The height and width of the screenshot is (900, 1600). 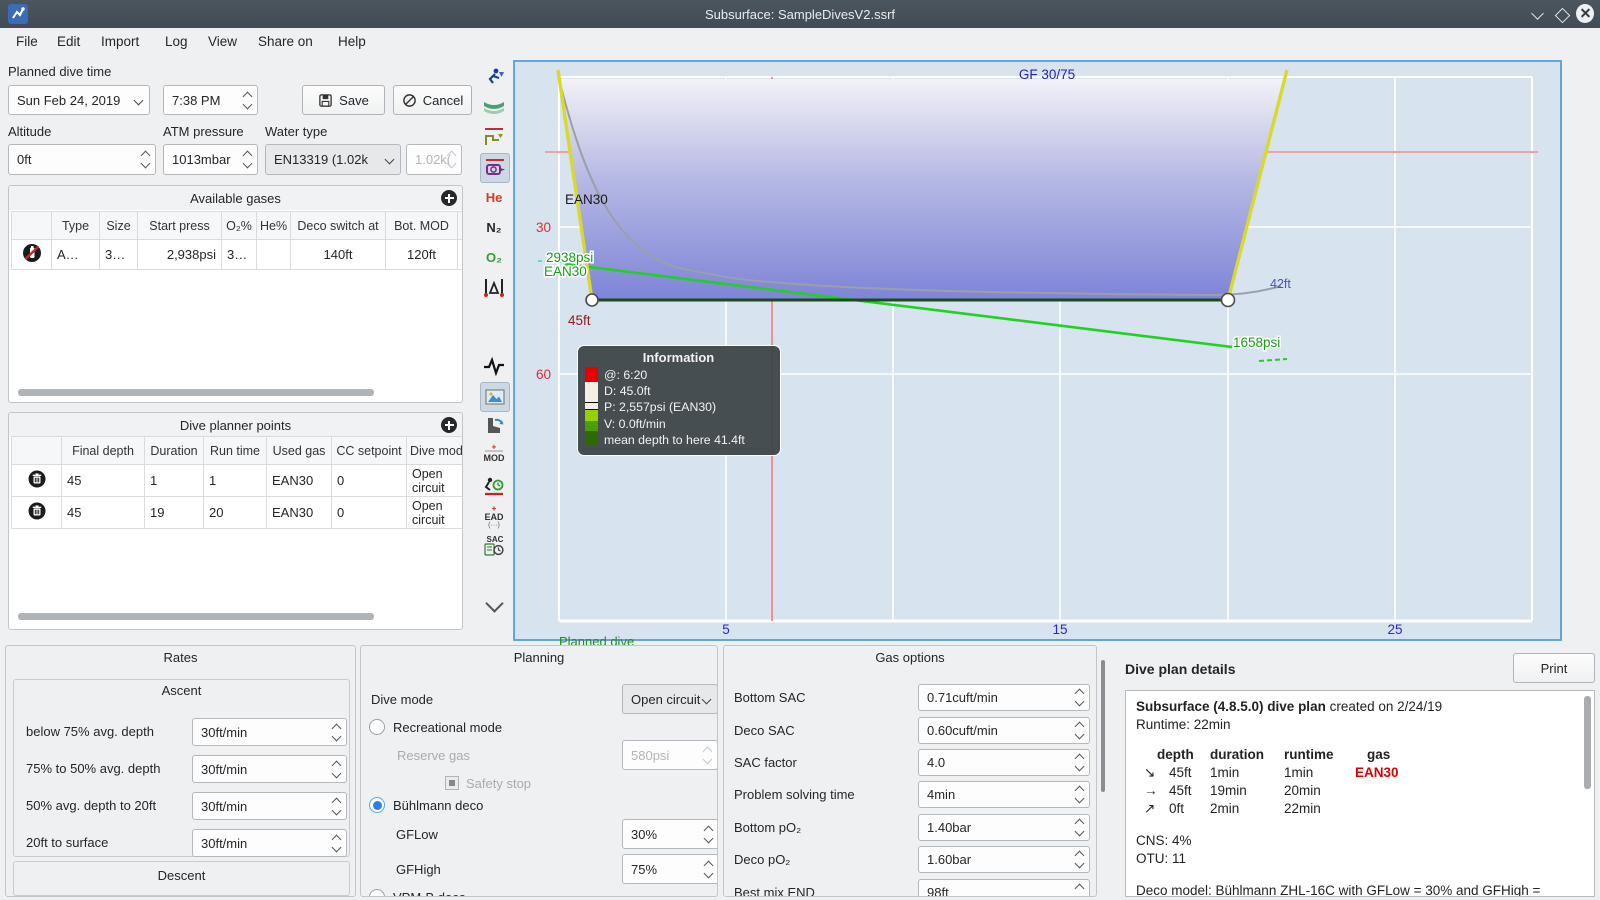 What do you see at coordinates (449, 198) in the screenshot?
I see `add-gas-button` at bounding box center [449, 198].